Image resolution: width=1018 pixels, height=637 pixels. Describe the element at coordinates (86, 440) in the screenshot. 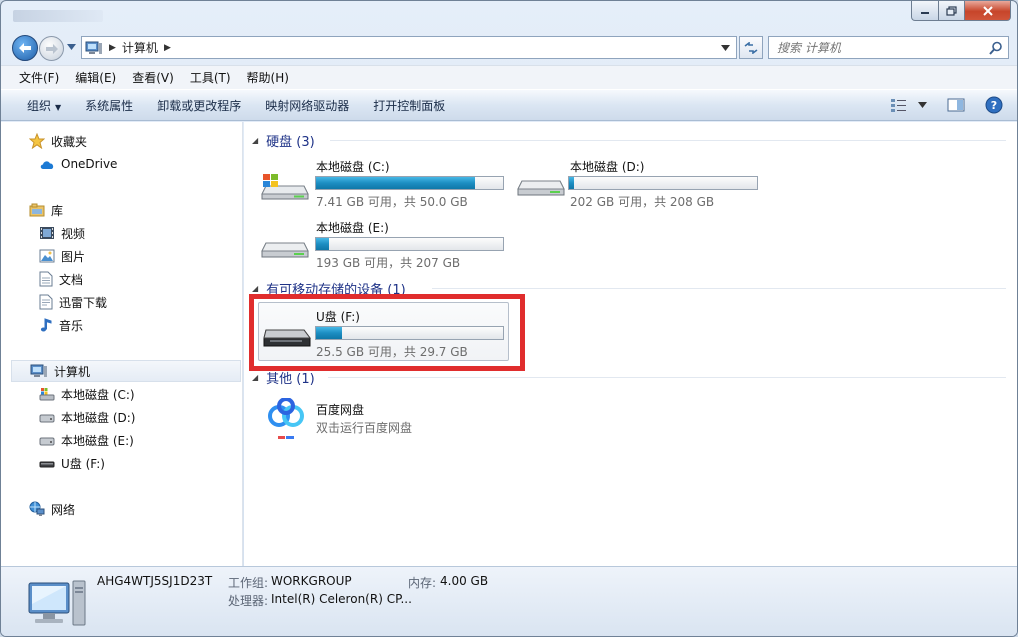

I see `nav-drive-e: 本地磁盘 (E:)` at that location.